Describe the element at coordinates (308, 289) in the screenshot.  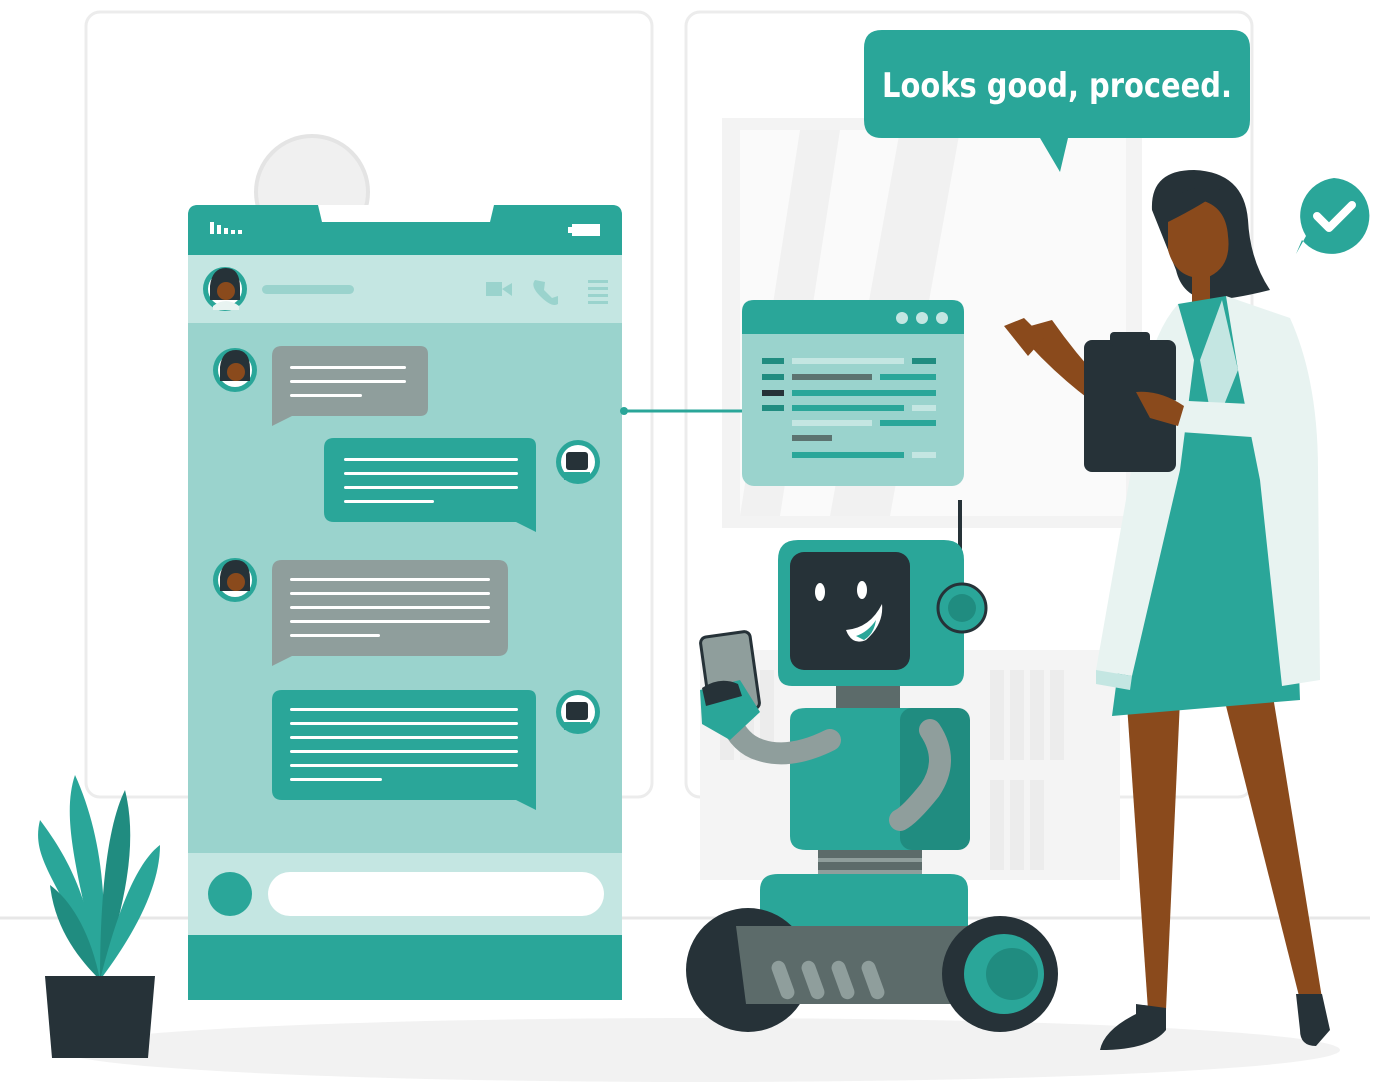
I see `contact-name-placeholder` at that location.